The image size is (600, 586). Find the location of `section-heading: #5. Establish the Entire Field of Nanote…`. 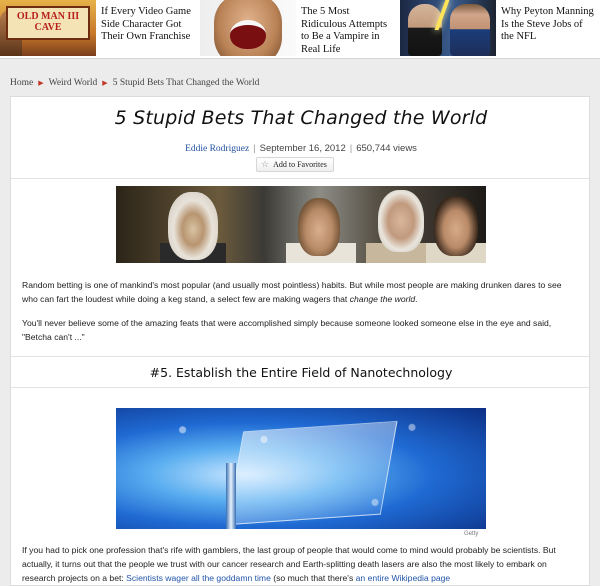

section-heading: #5. Establish the Entire Field of Nanote… is located at coordinates (301, 372).